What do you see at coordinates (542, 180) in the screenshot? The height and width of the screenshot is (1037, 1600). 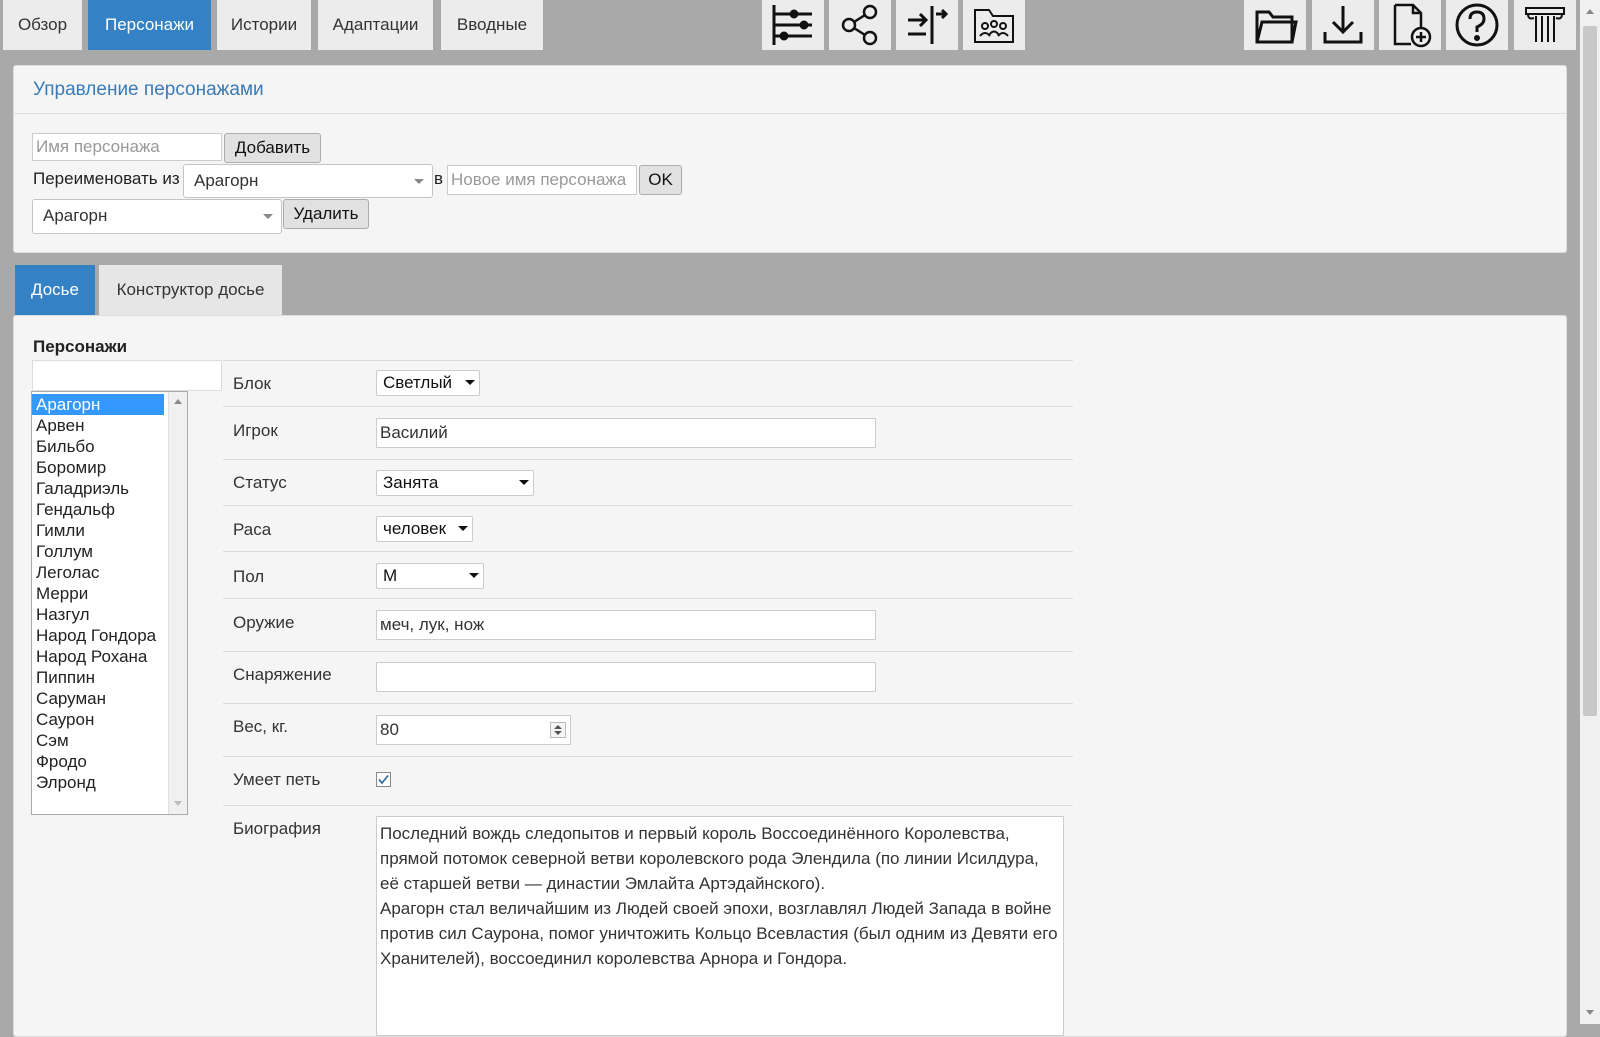 I see `new-name-input` at bounding box center [542, 180].